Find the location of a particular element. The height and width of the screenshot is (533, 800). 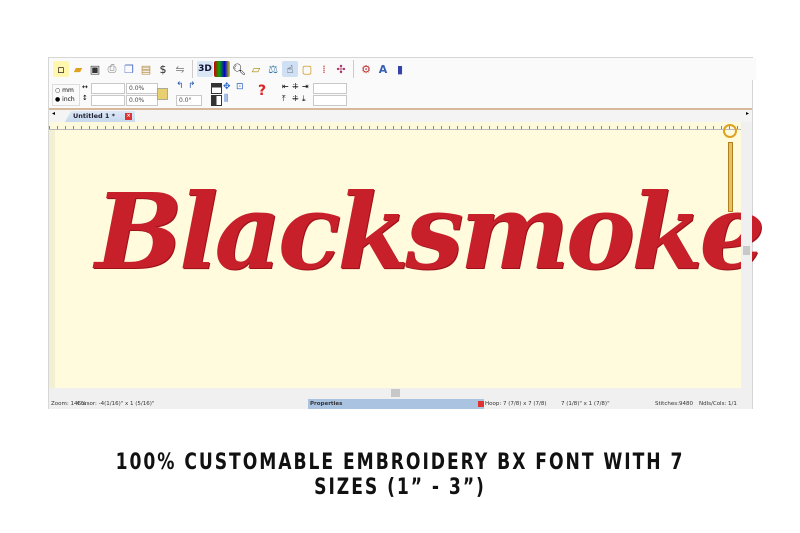

pattern-icon: ✣ is located at coordinates (341, 69).